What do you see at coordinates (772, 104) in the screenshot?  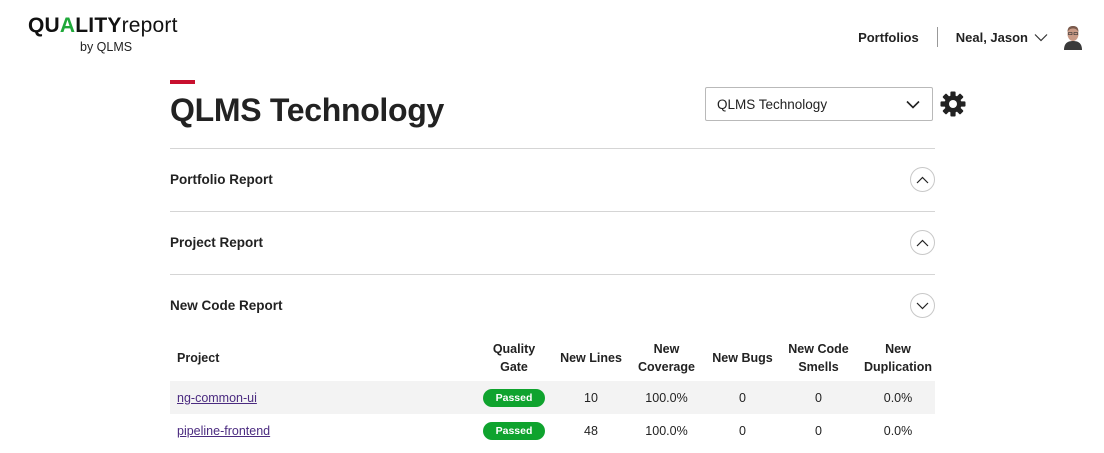 I see `portfolio-select-value: QLMS Technology` at bounding box center [772, 104].